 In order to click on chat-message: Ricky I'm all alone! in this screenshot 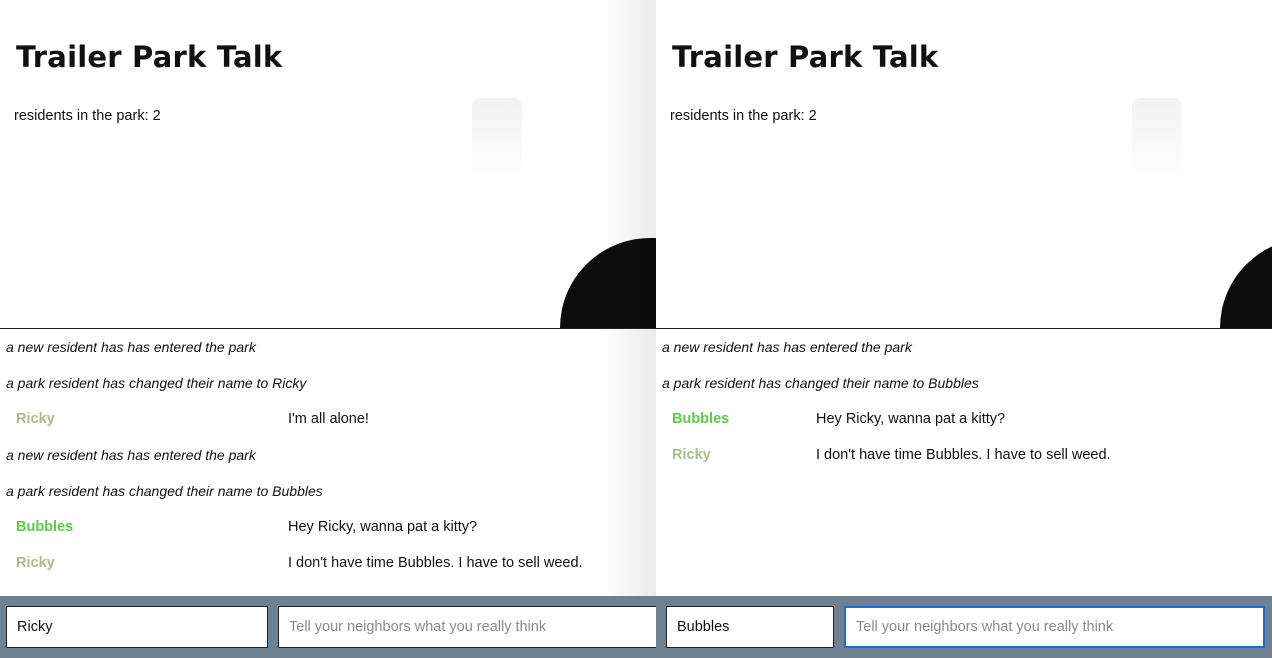, I will do `click(328, 419)`.